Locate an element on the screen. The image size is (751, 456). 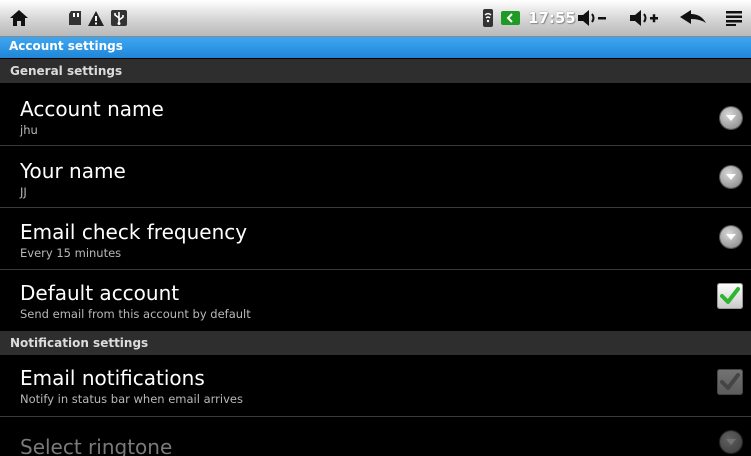
menu-icon is located at coordinates (734, 18).